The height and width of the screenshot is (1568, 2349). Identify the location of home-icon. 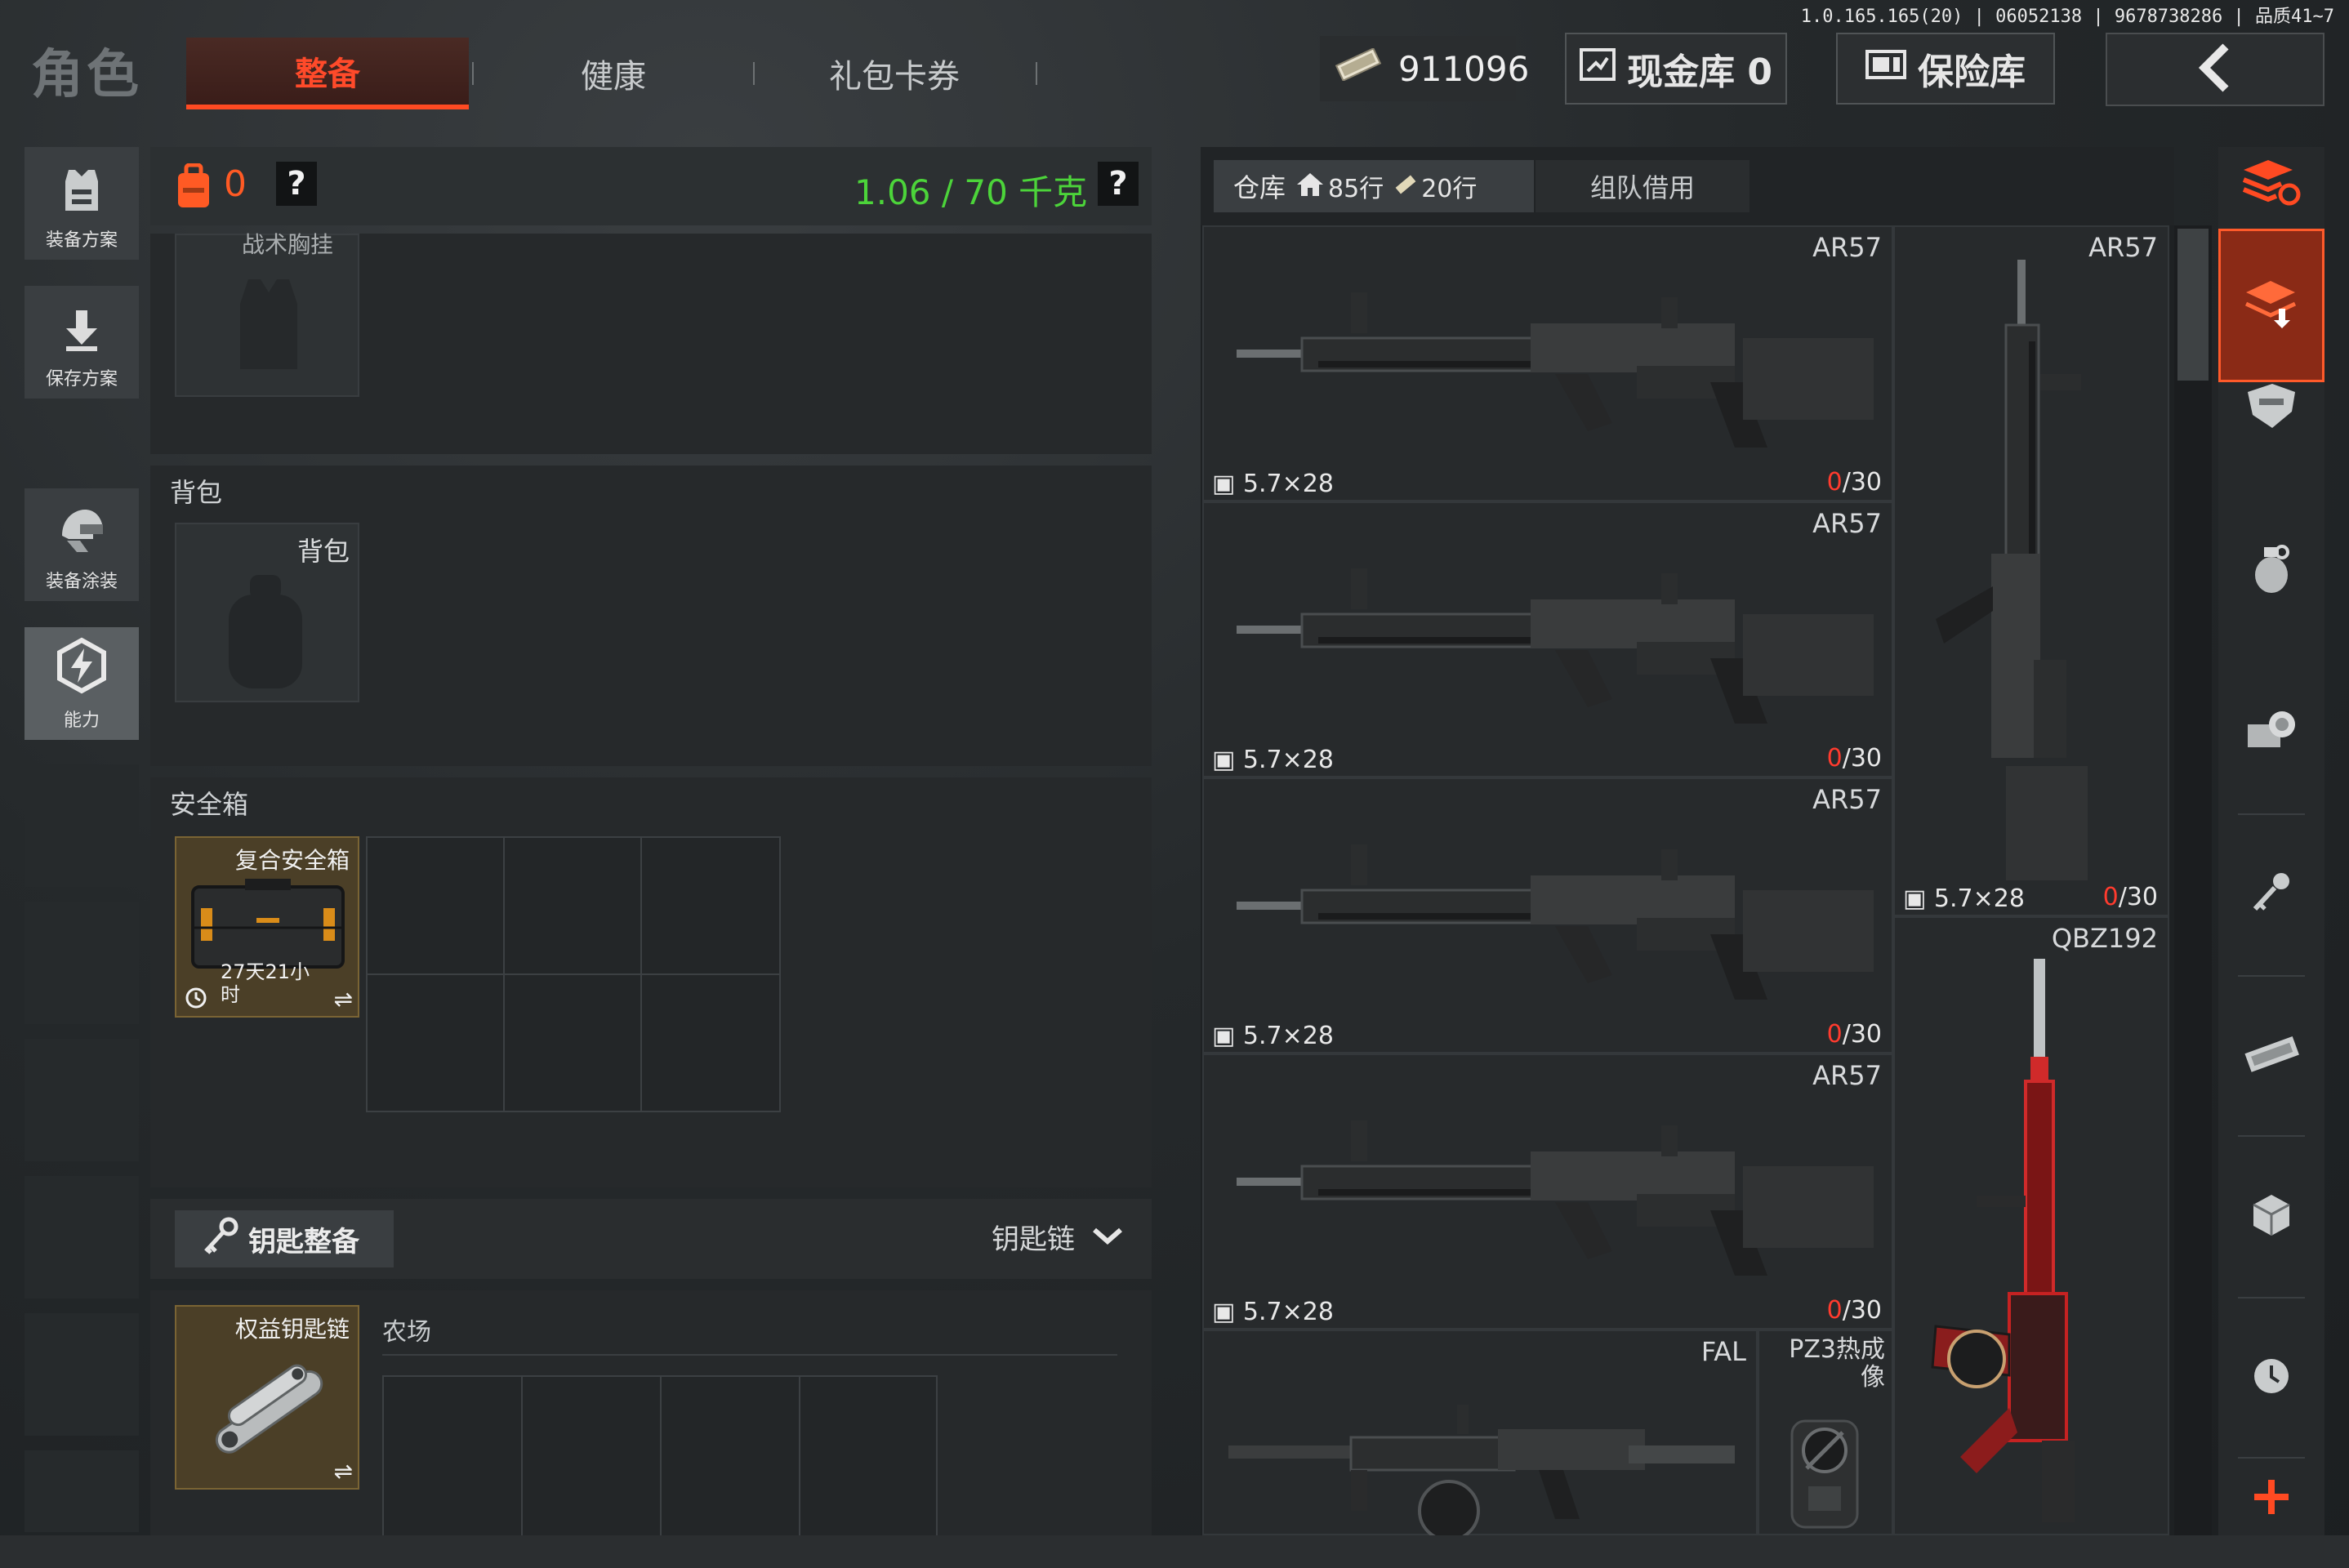
(1310, 186).